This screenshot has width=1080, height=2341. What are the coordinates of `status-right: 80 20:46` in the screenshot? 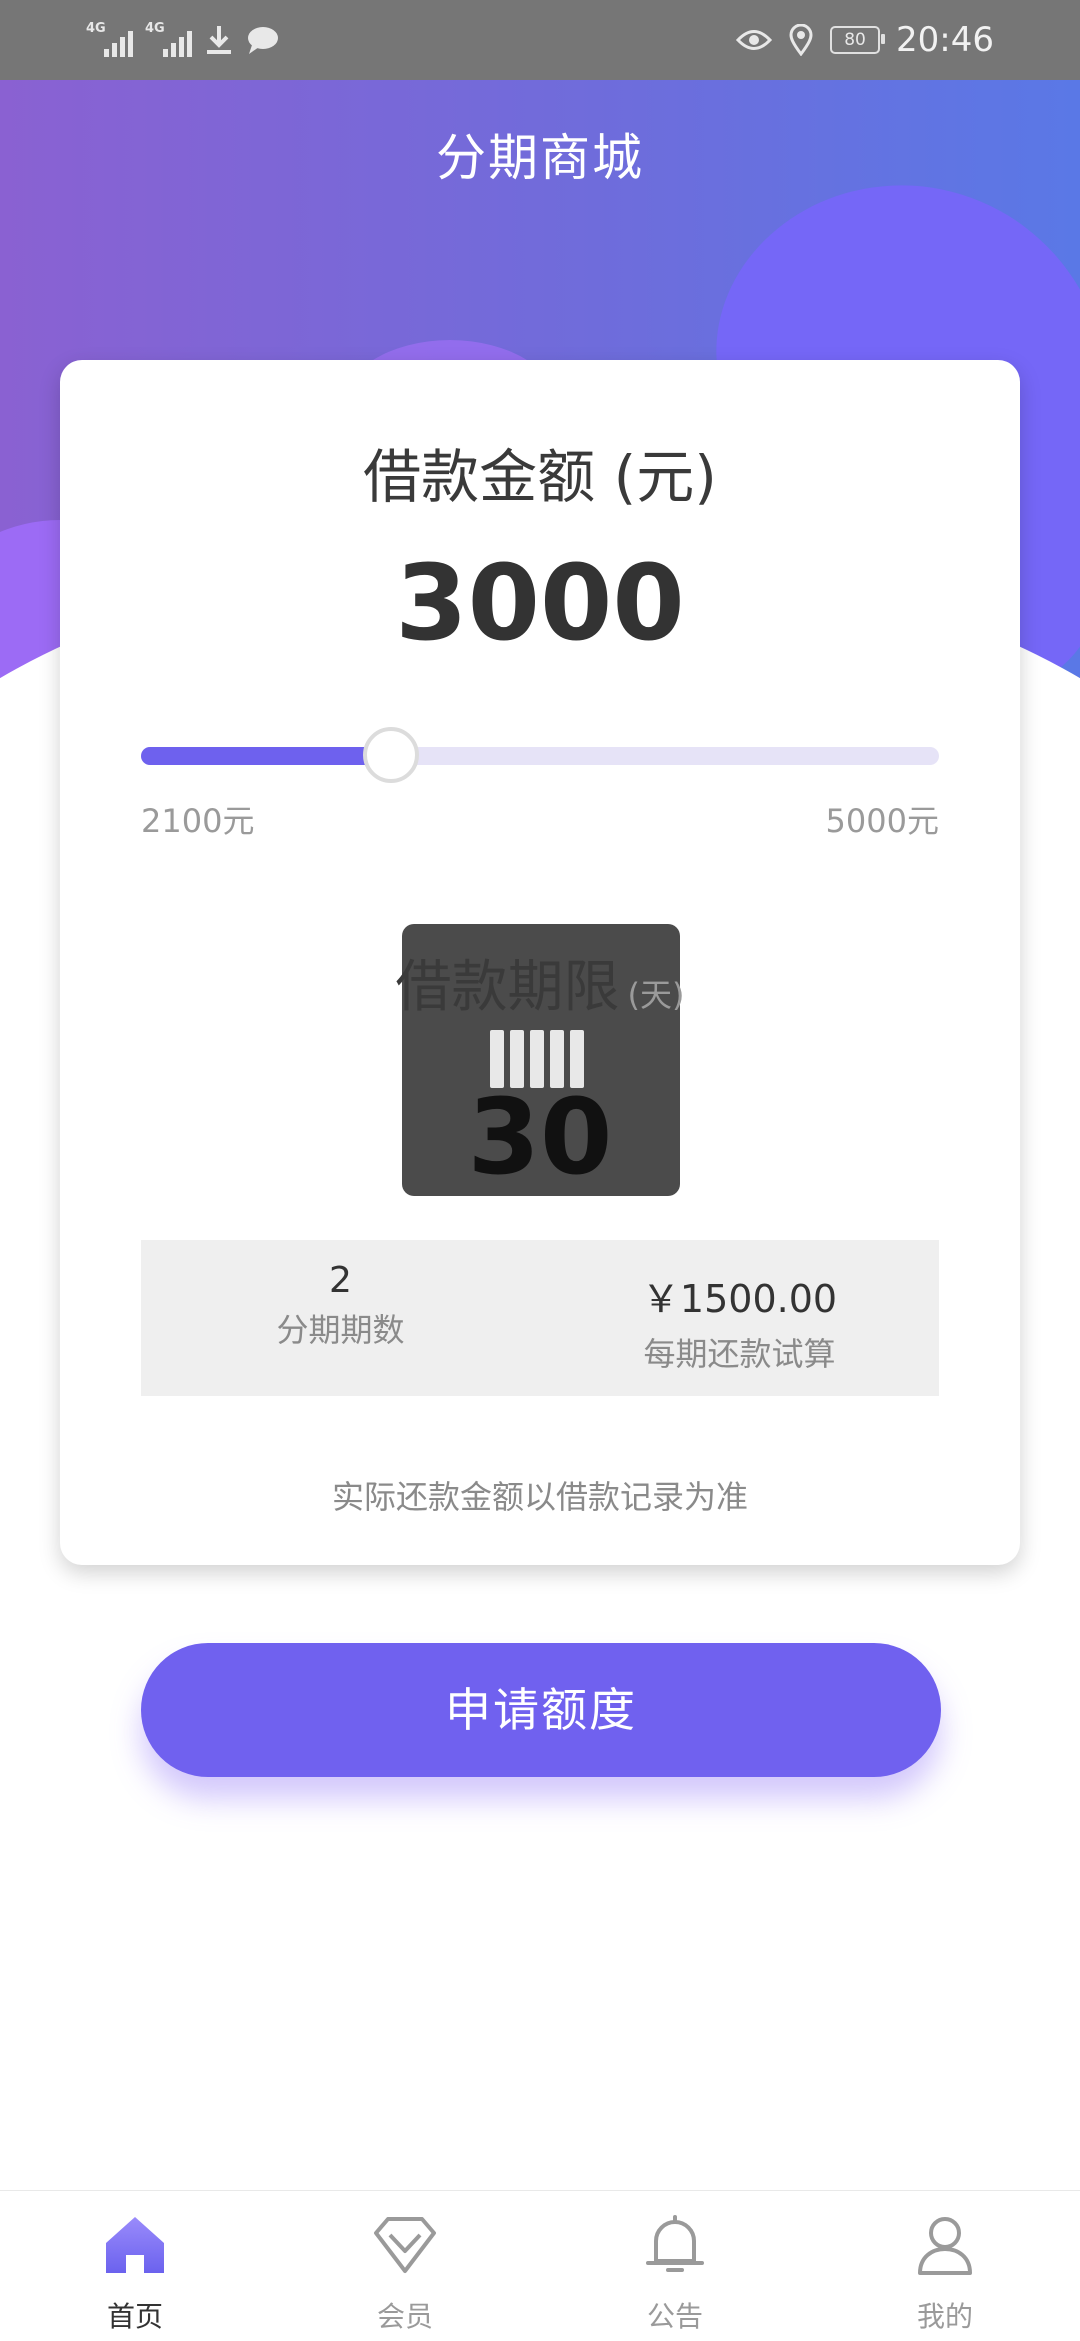 It's located at (865, 40).